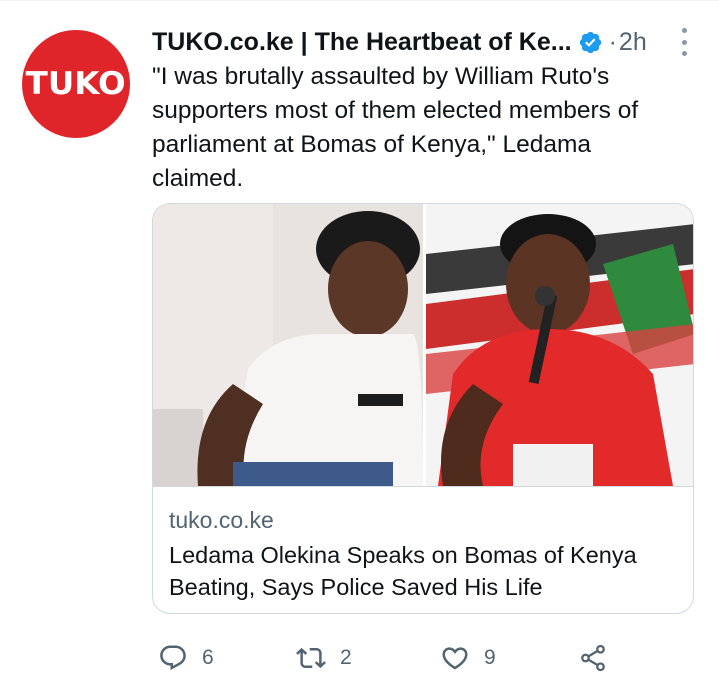  I want to click on avatar-logo-text: TUKO, so click(76, 84).